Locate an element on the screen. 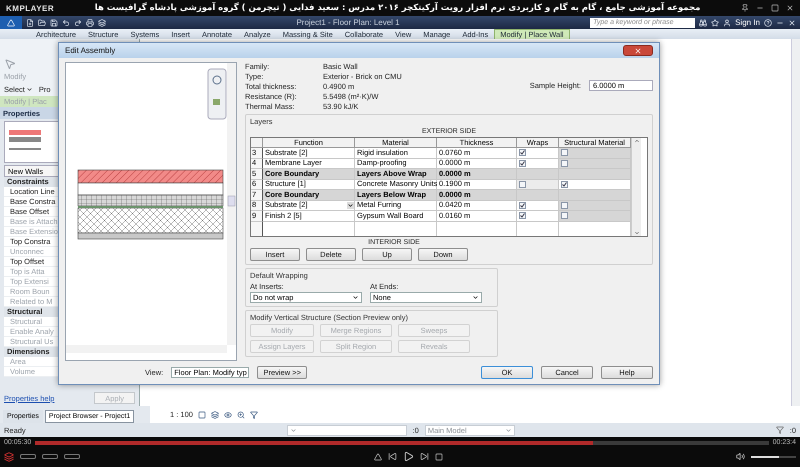  video-title: مجموعه آموزشی جامع ، گام به گام و کاربردی نرم افزار رویت آرکیتکچر ۲۰۱۶ مدرس : سعید فدایی ( تیچرمن ) گروه آموزشی پادشاه گرافیست ها is located at coordinates (398, 8).